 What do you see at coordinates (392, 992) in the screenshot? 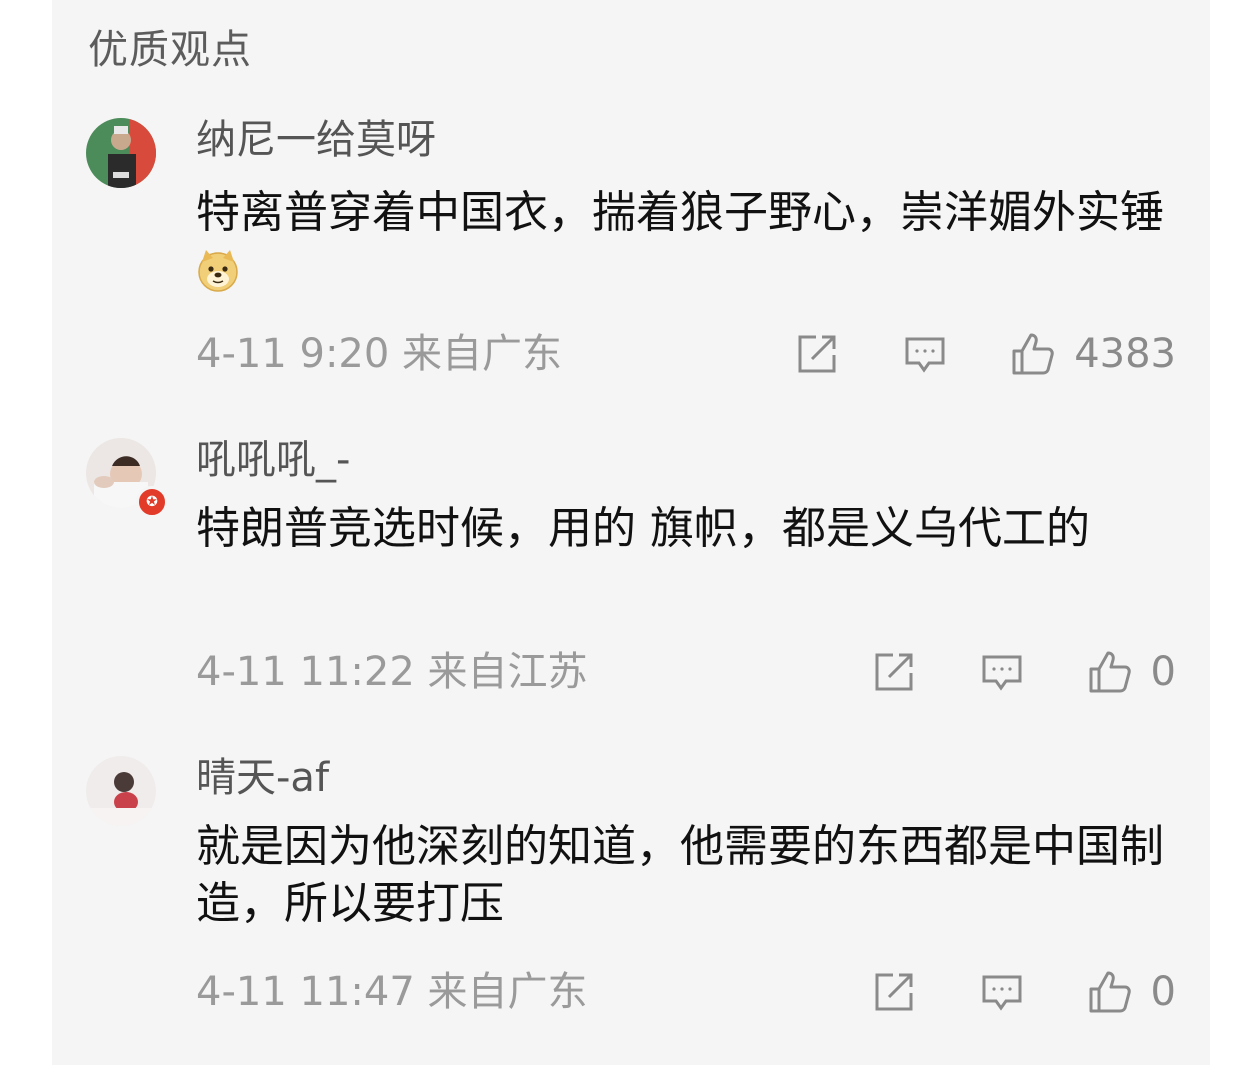
I see `comment-timestamp: 4-11 11:47 来自广东` at bounding box center [392, 992].